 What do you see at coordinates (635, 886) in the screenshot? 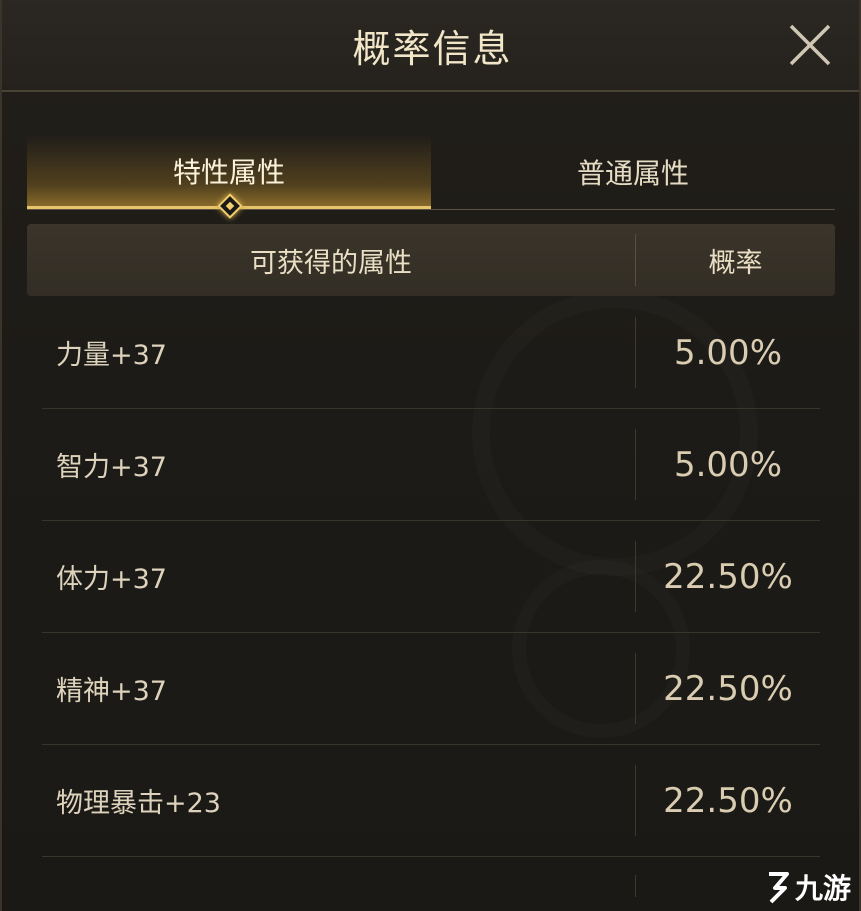
I see `column-divider` at bounding box center [635, 886].